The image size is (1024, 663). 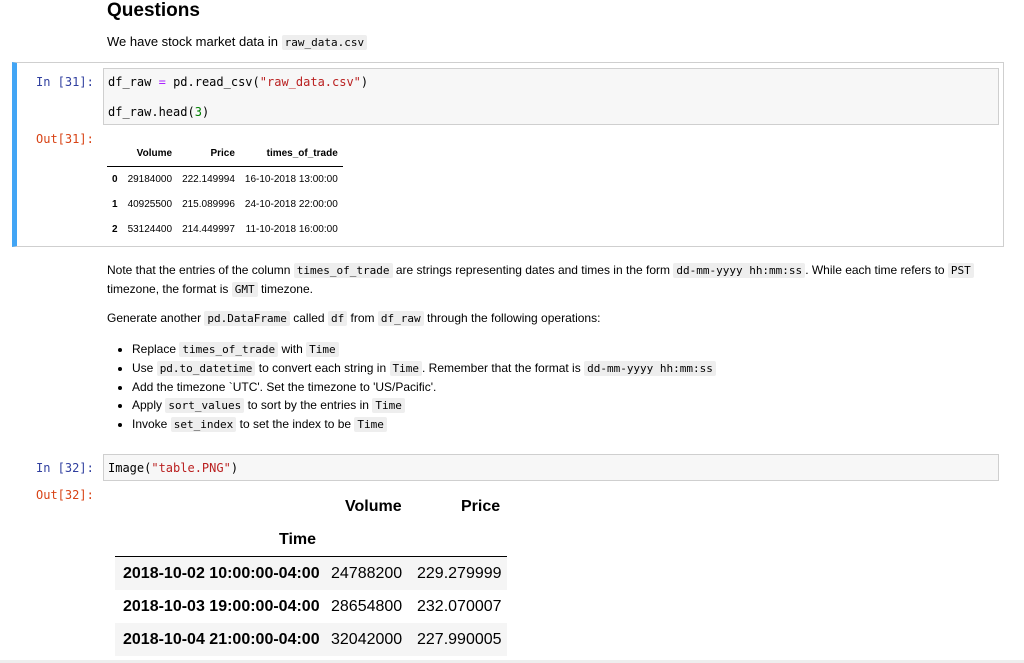 I want to click on op-text: Invoke, so click(x=150, y=424).